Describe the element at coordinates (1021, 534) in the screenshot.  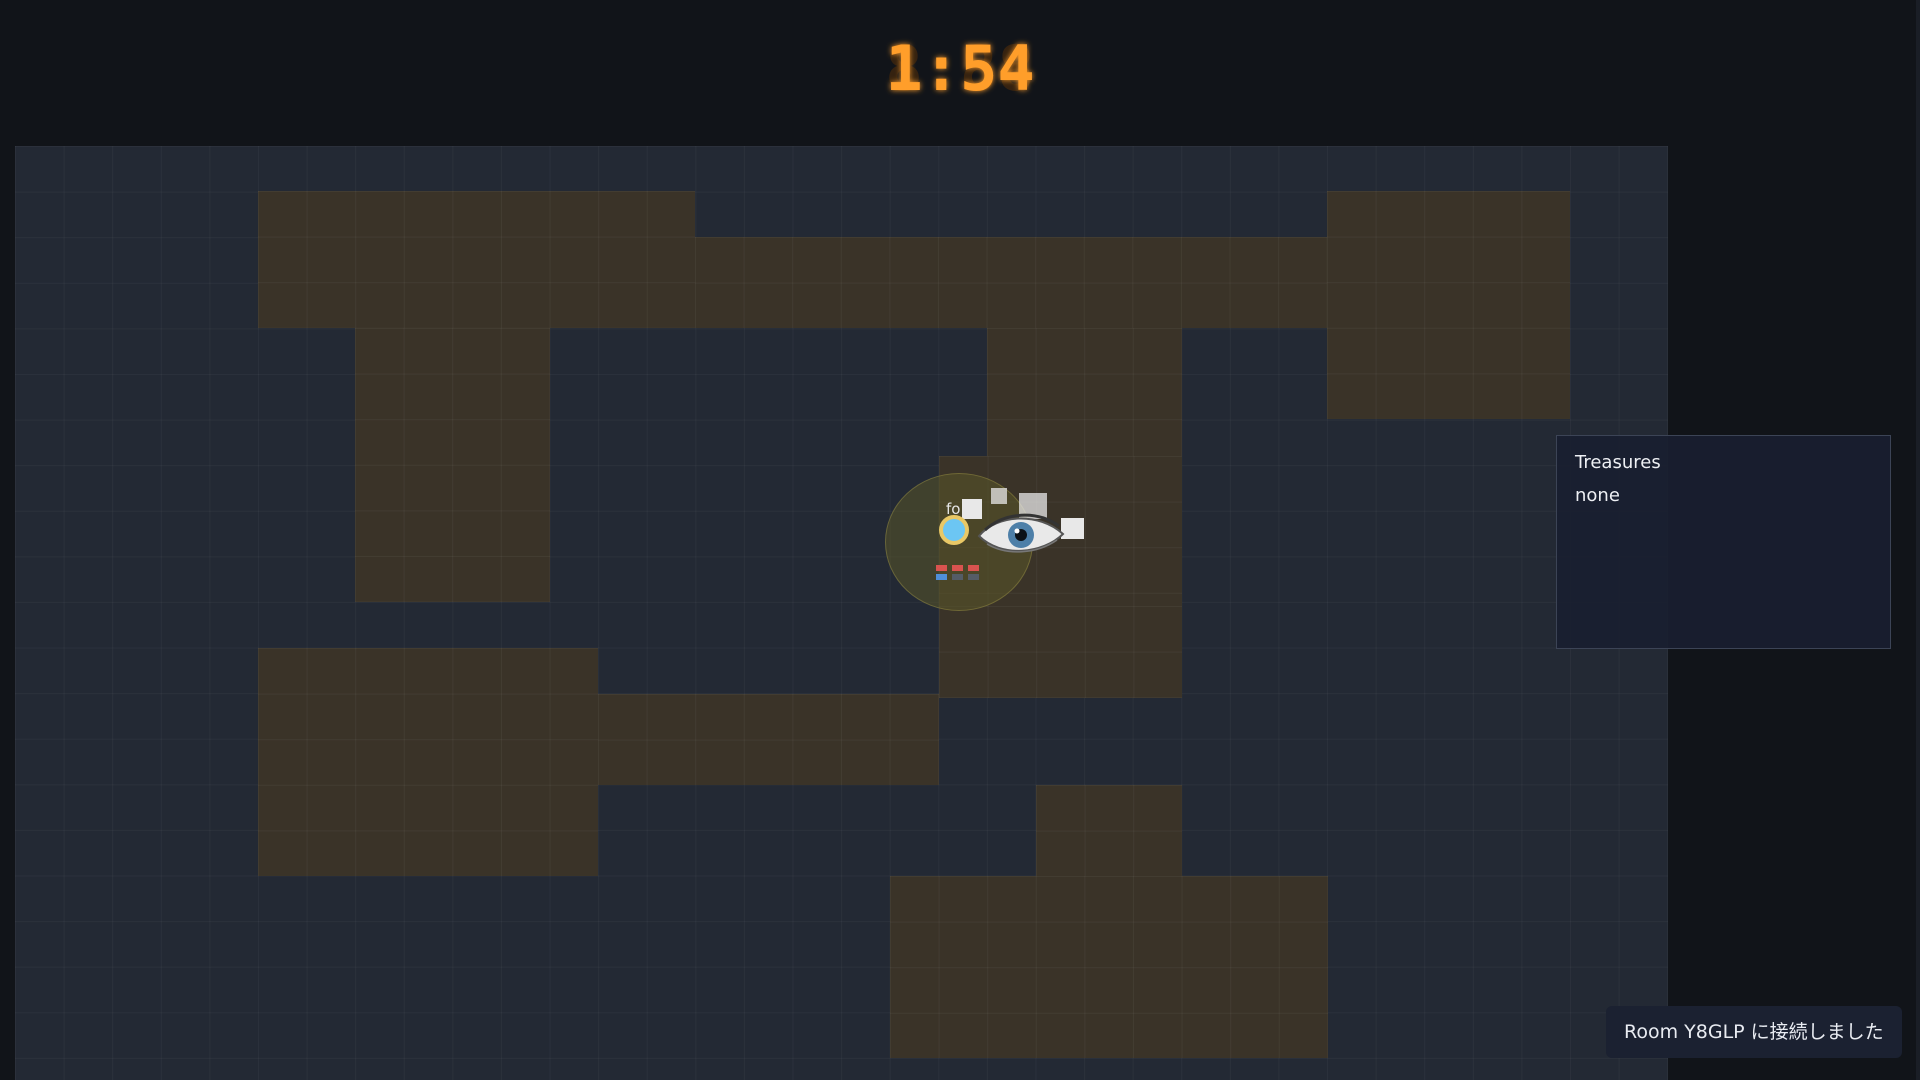
I see `eye-icon` at that location.